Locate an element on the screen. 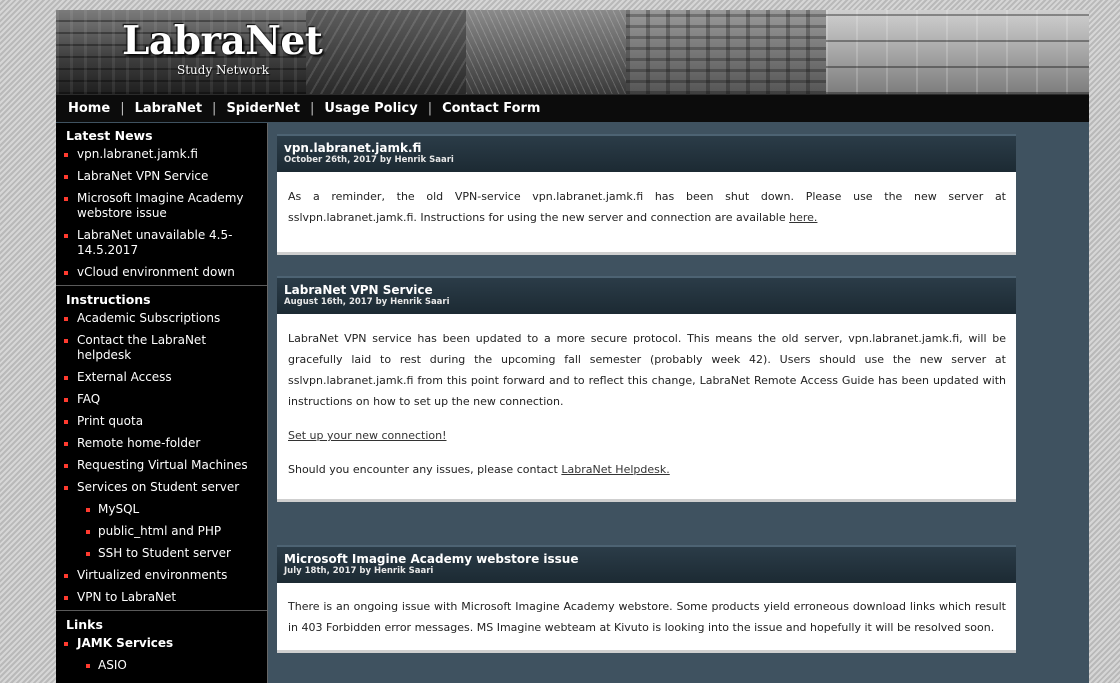 The height and width of the screenshot is (683, 1120). sidebar-item-jamk-services: JAMK Services is located at coordinates (161, 644).